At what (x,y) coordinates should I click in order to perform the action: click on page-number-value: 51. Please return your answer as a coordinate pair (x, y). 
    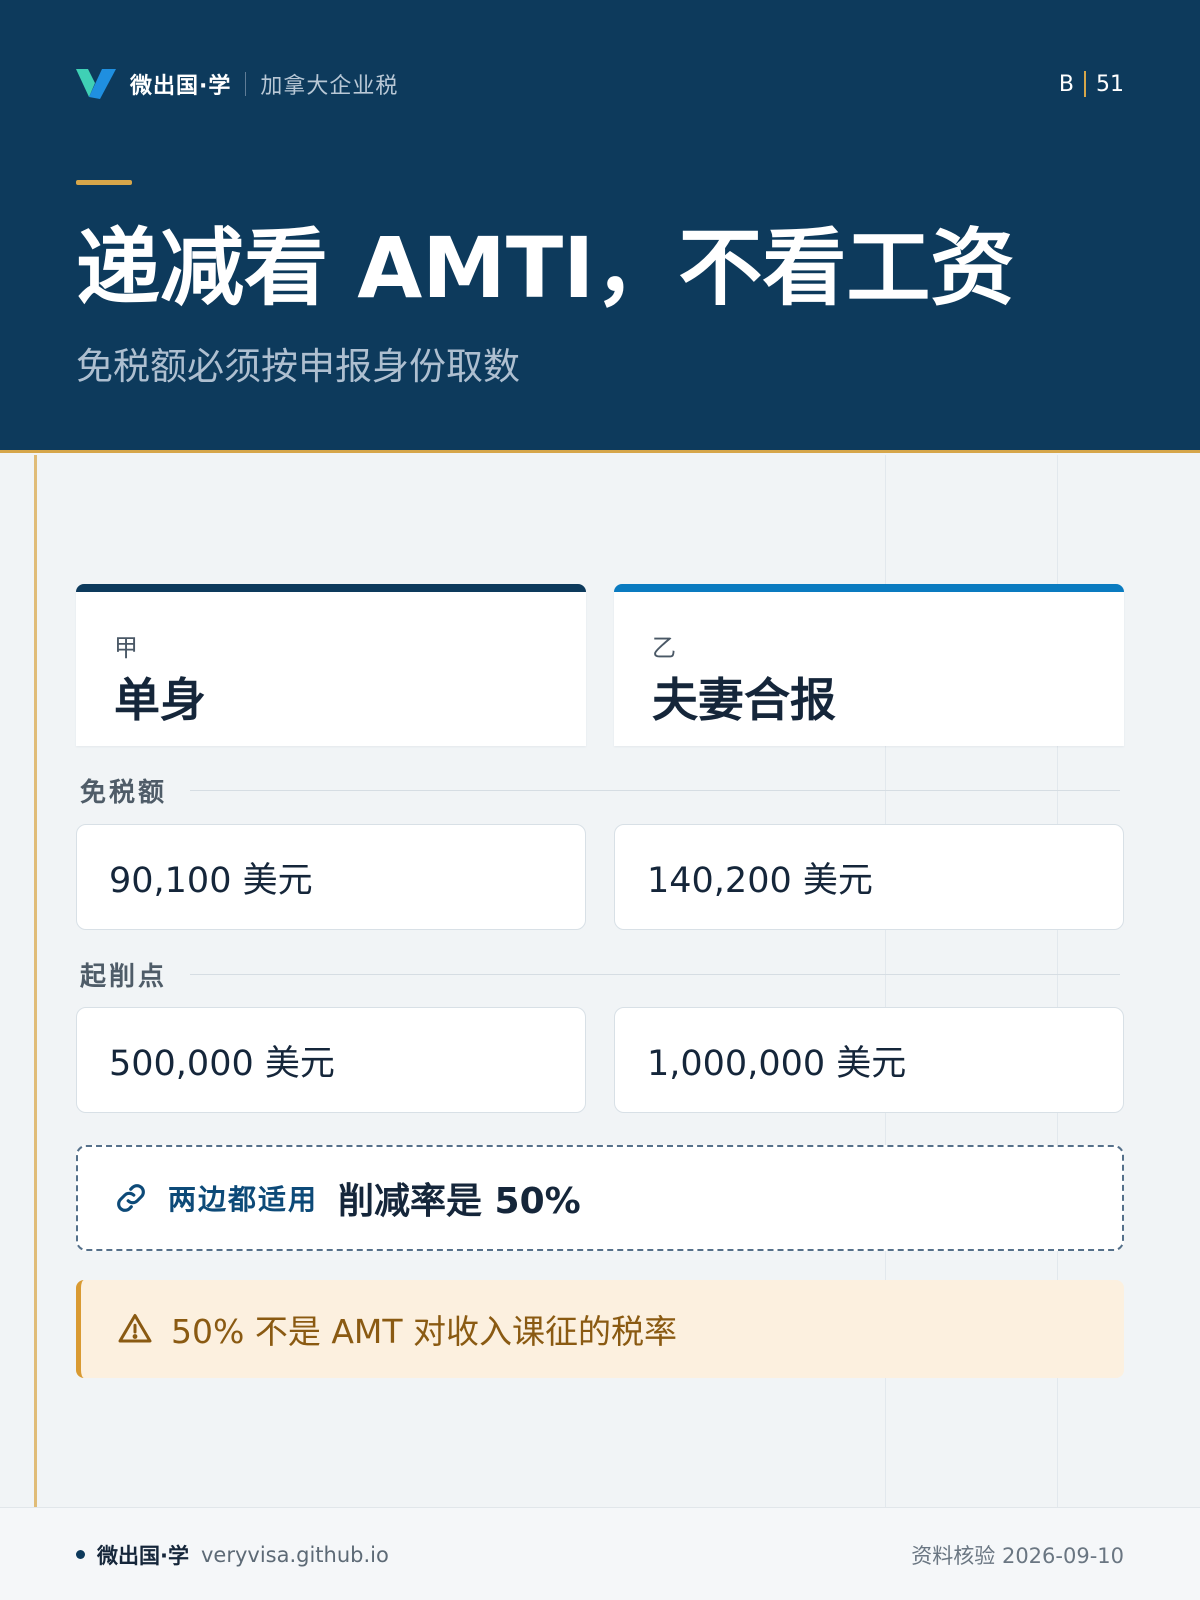
    Looking at the image, I should click on (1110, 84).